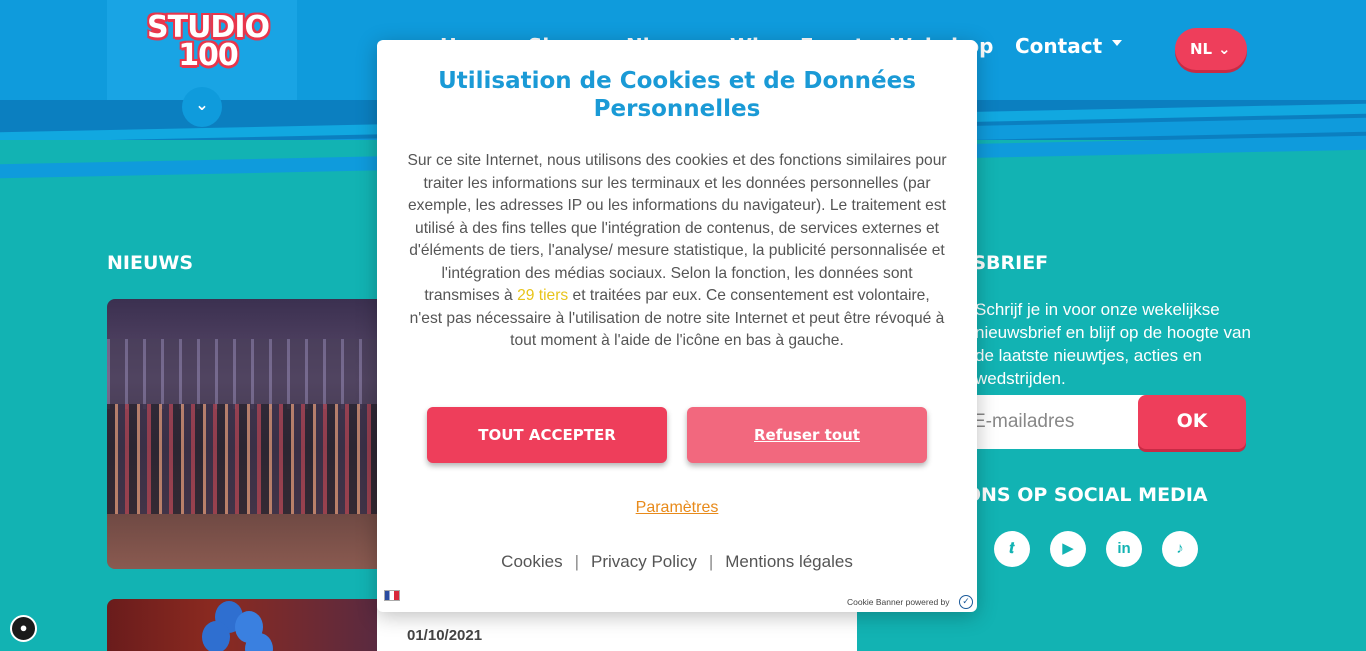 The height and width of the screenshot is (651, 1366). Describe the element at coordinates (23, 628) in the screenshot. I see `cookie-icon: ●` at that location.